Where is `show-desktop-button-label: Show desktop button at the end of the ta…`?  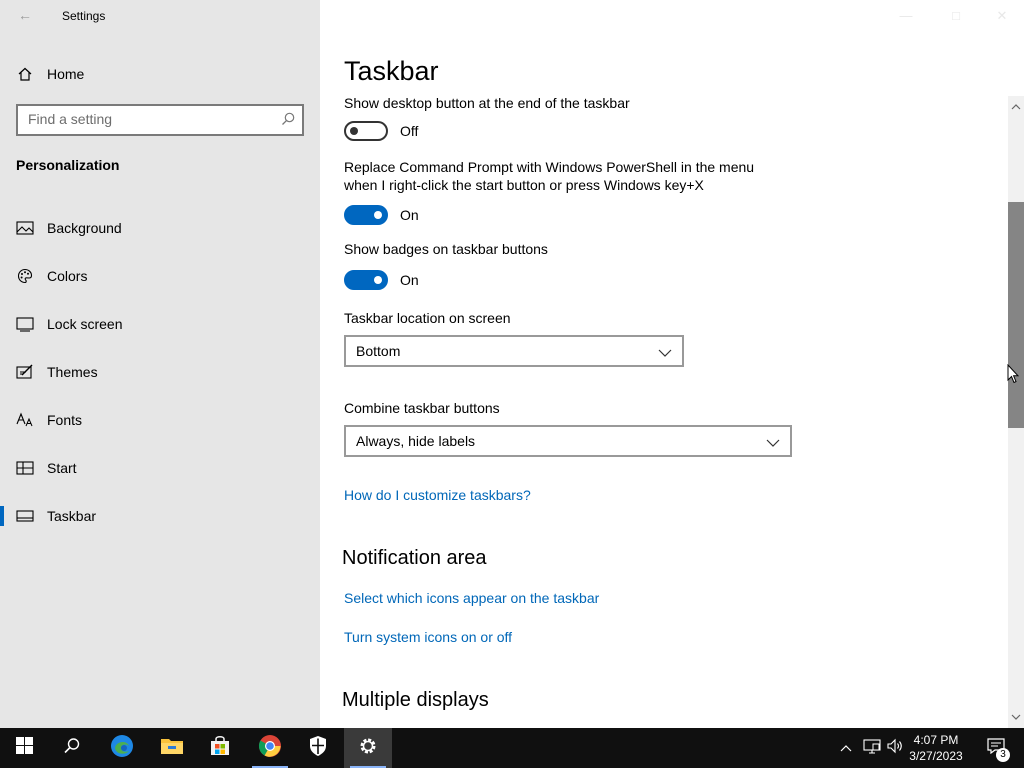 show-desktop-button-label: Show desktop button at the end of the ta… is located at coordinates (487, 103).